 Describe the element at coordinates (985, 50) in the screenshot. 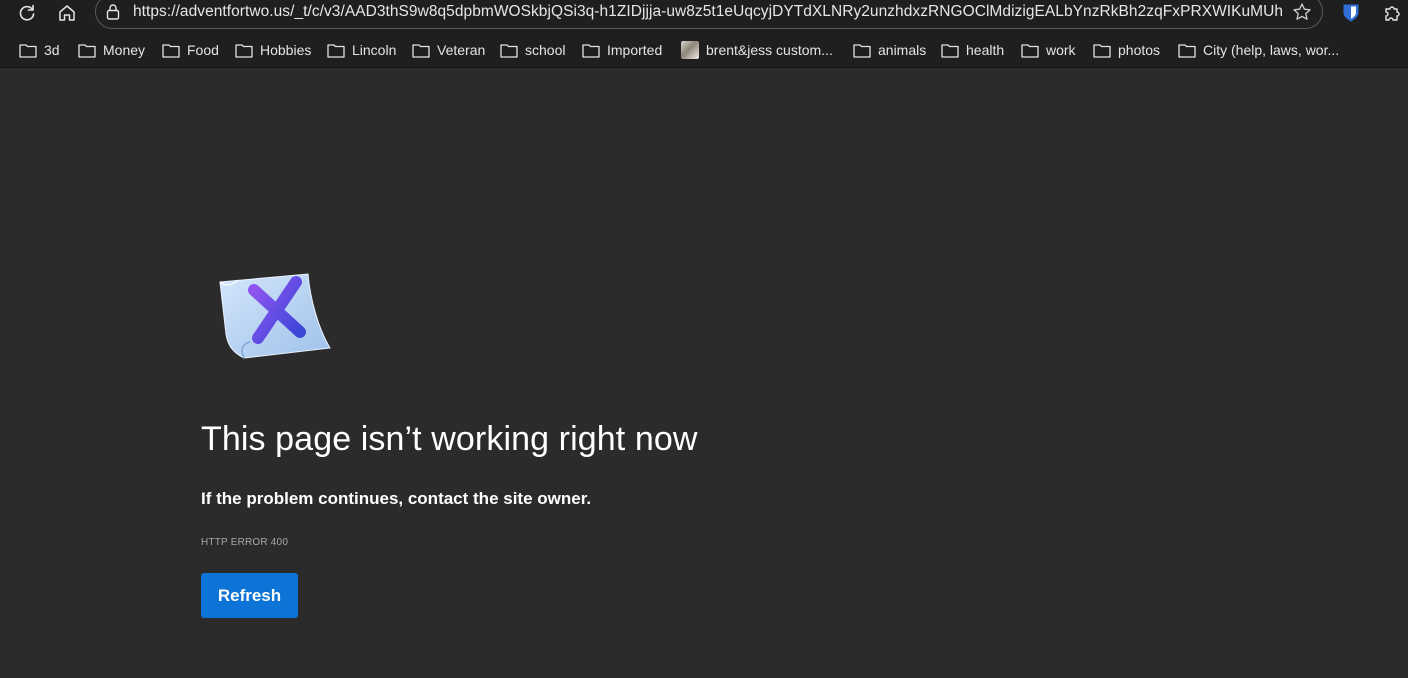

I see `bookmark-label: health` at that location.